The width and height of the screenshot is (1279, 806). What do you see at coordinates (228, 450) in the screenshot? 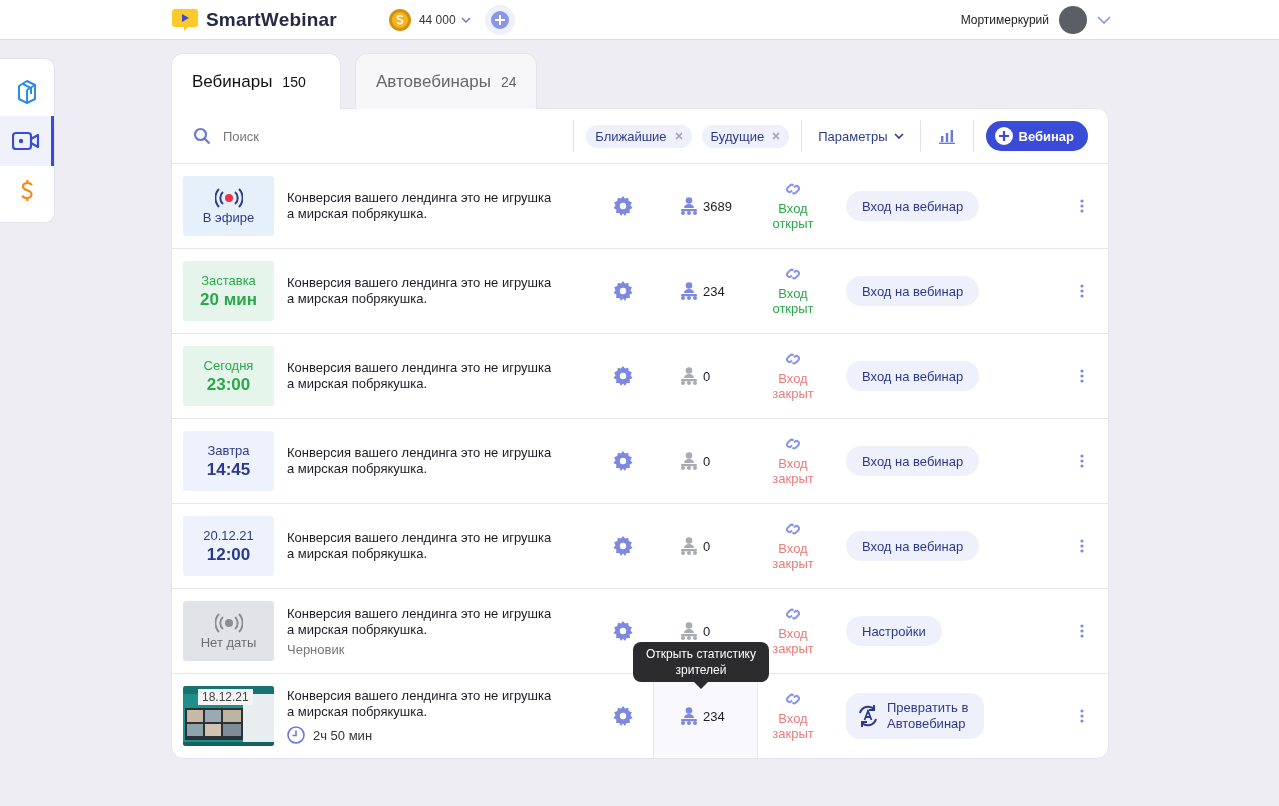
I see `badge-label: Завтра` at bounding box center [228, 450].